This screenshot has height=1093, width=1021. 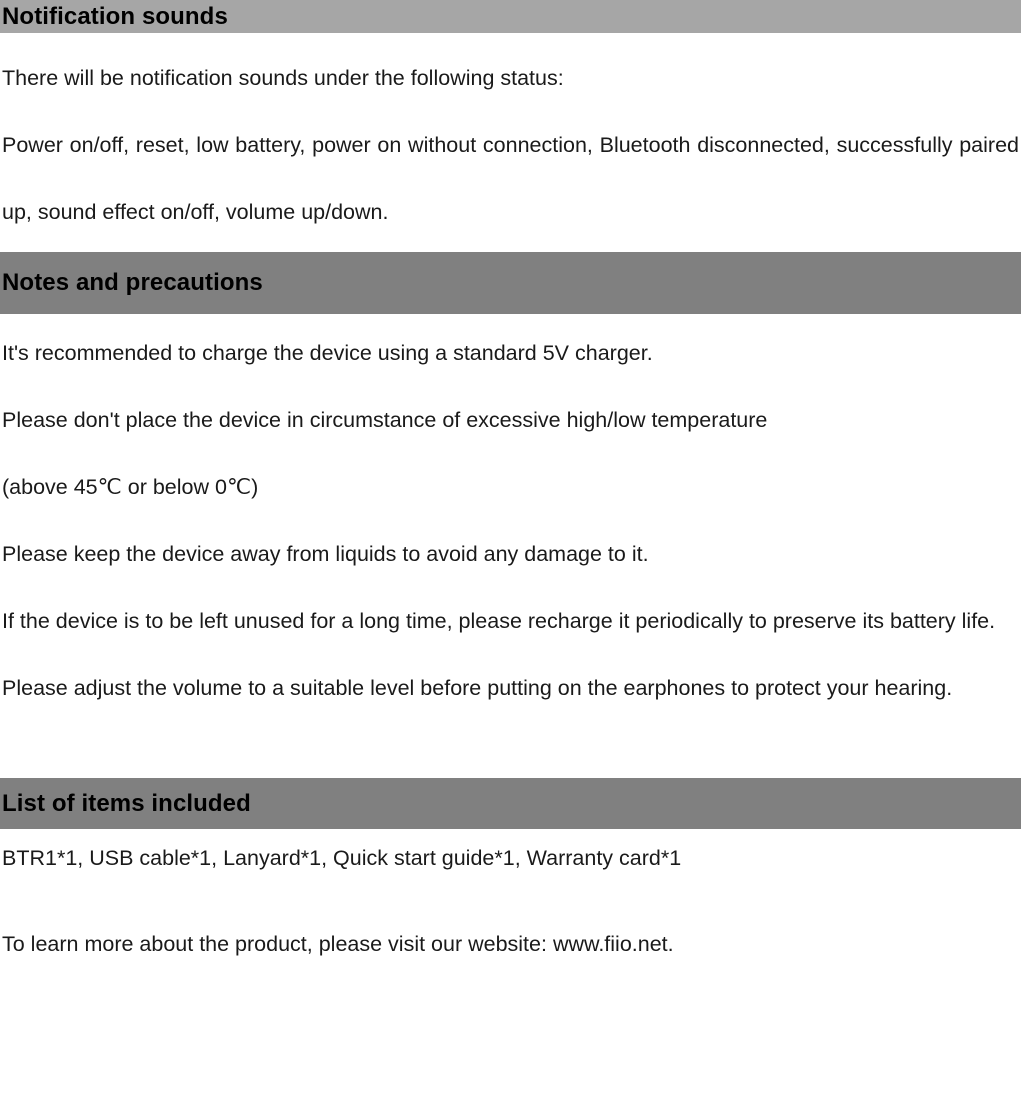 What do you see at coordinates (510, 16) in the screenshot?
I see `section-heading-notification-sounds: Notification sounds` at bounding box center [510, 16].